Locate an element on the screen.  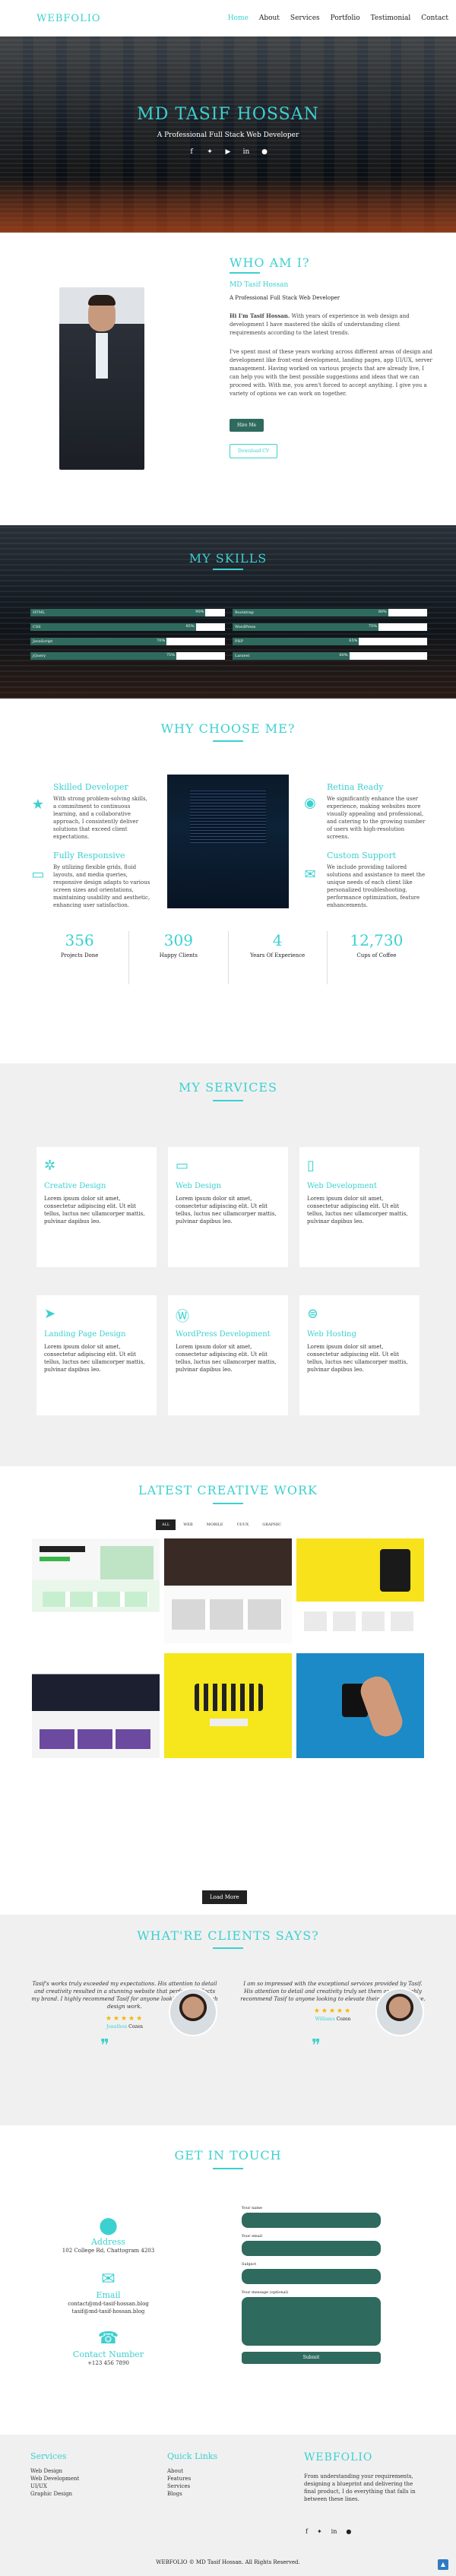
skill-label: Bootstrap is located at coordinates (244, 612).